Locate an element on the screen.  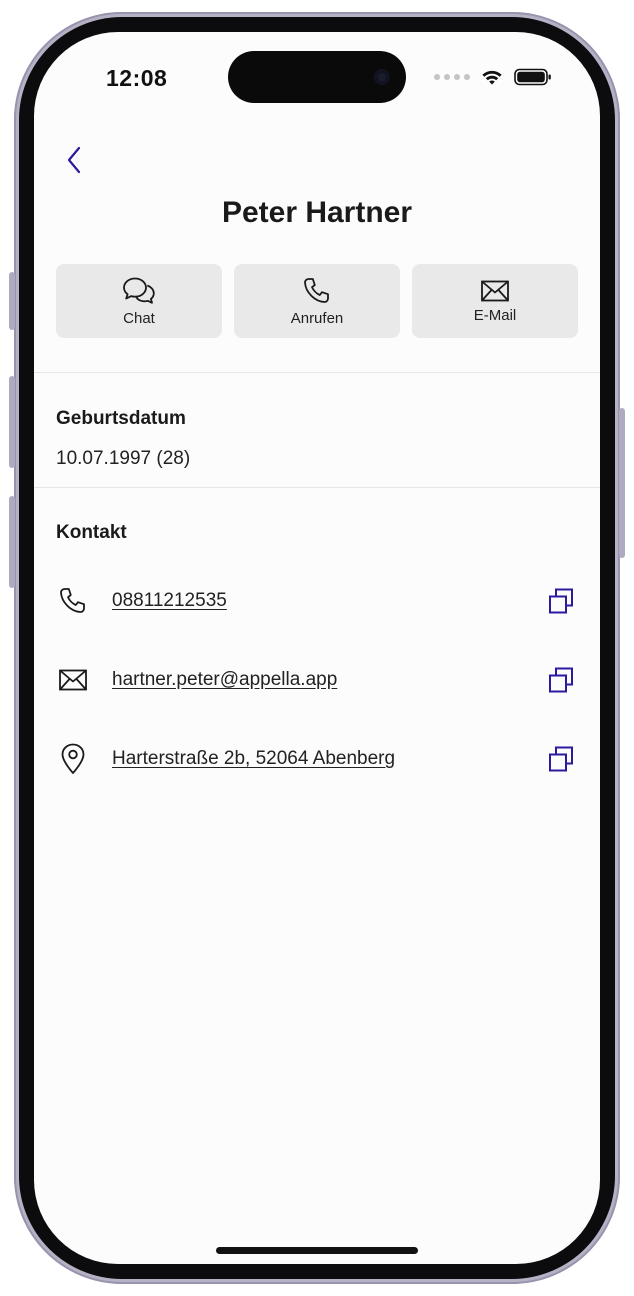
contact-row-phone: 08811212535 is located at coordinates (317, 601).